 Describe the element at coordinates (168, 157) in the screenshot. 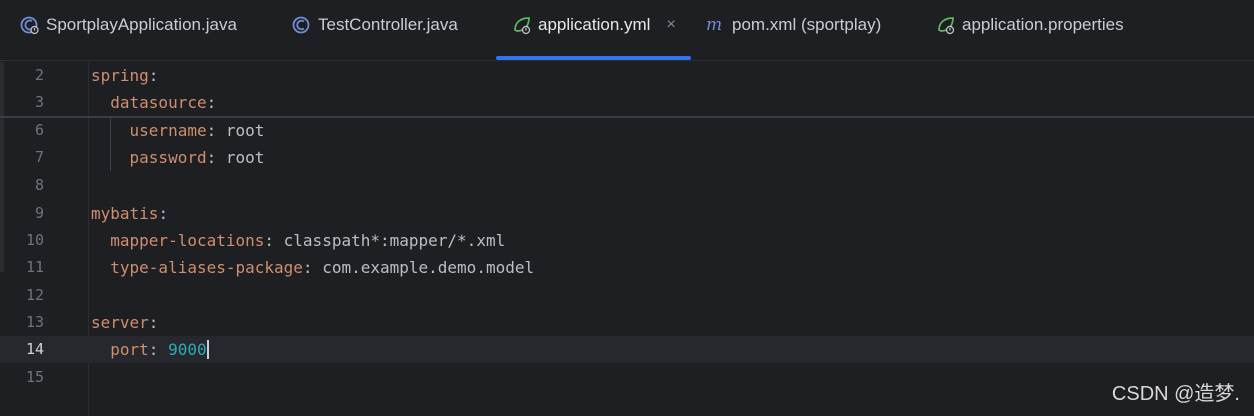

I see `yaml-key: password` at that location.